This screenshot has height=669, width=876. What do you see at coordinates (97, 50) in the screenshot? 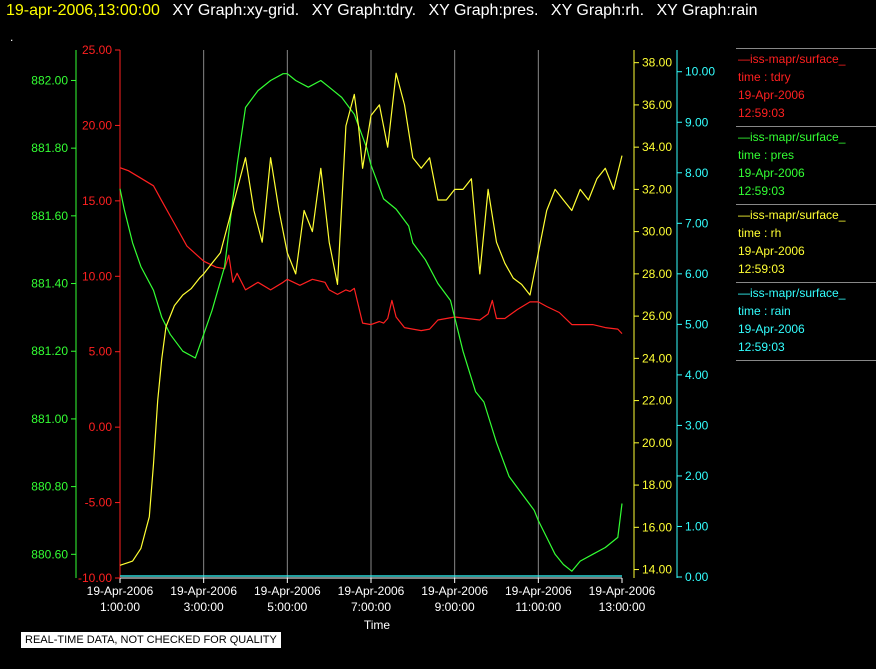
I see `tdry-tick-label: 25.00` at bounding box center [97, 50].